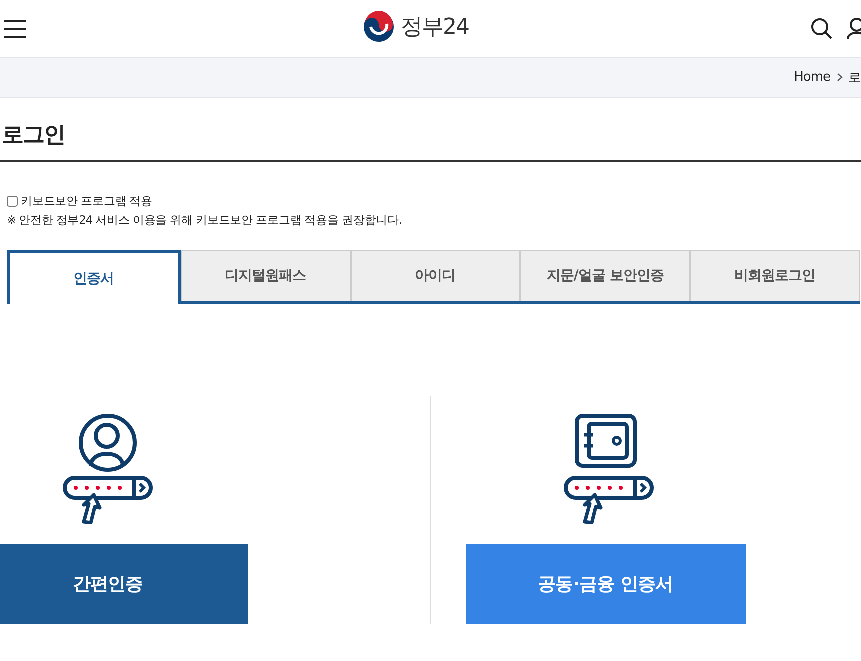 This screenshot has height=661, width=861. Describe the element at coordinates (15, 29) in the screenshot. I see `menu-icon` at that location.